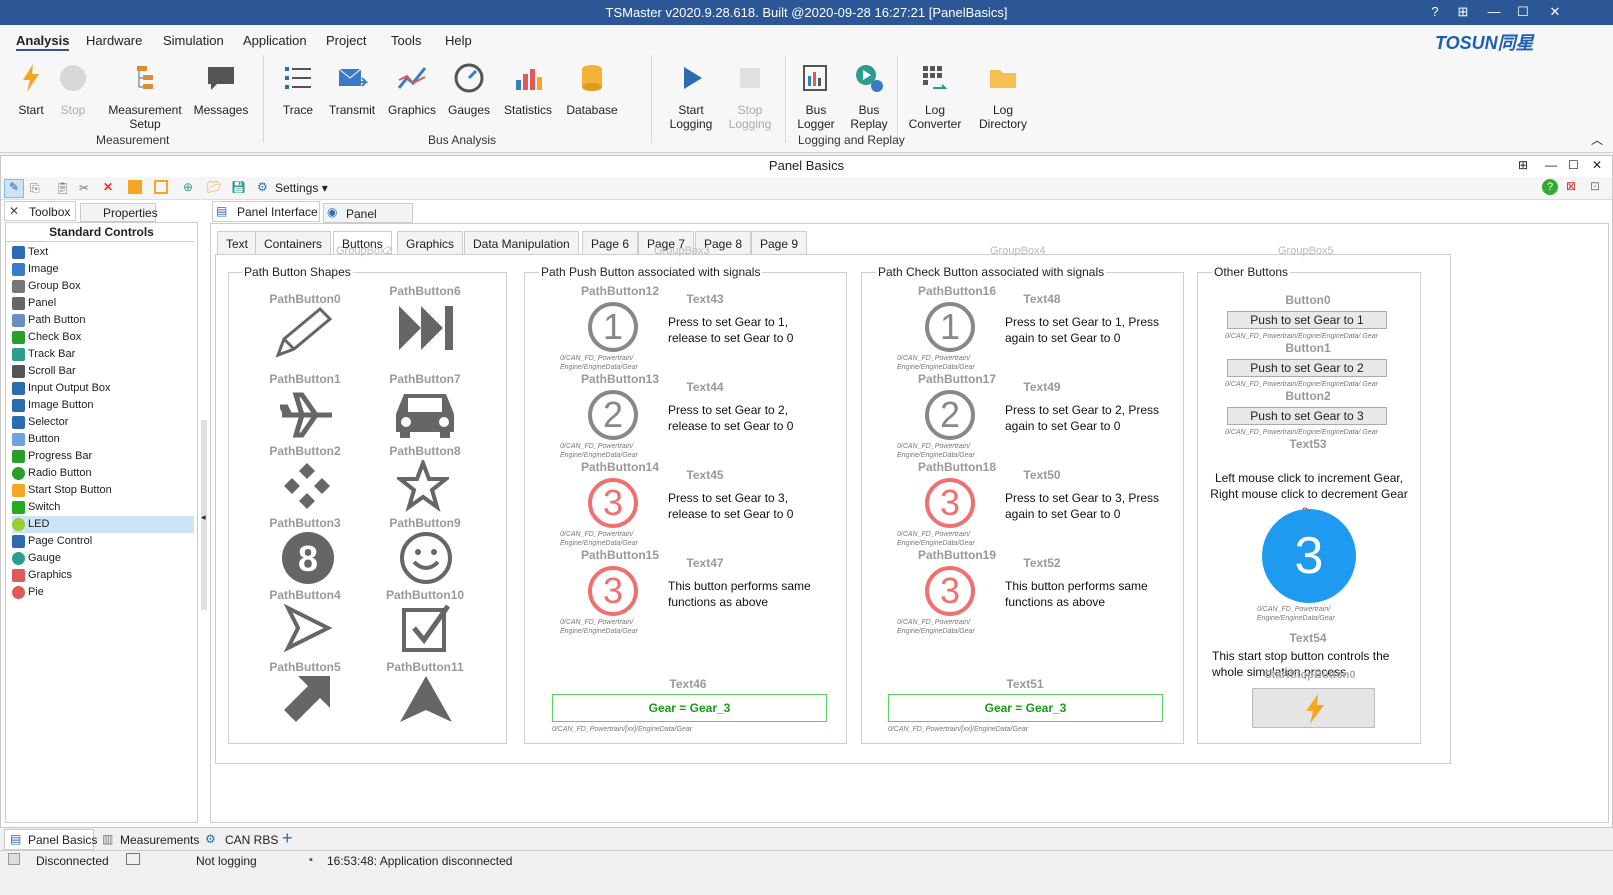  I want to click on menu-help: Help, so click(458, 40).